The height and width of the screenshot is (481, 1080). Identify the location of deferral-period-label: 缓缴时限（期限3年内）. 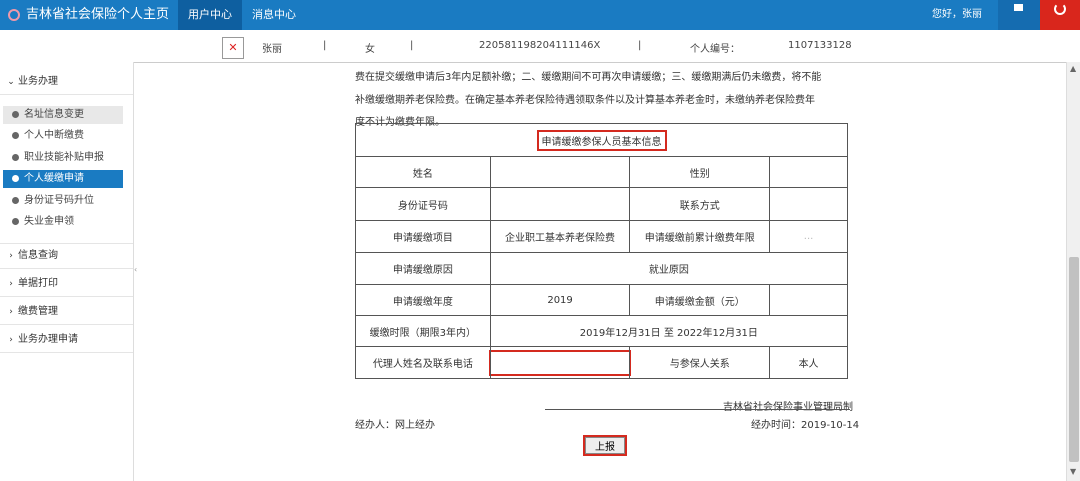
(423, 331).